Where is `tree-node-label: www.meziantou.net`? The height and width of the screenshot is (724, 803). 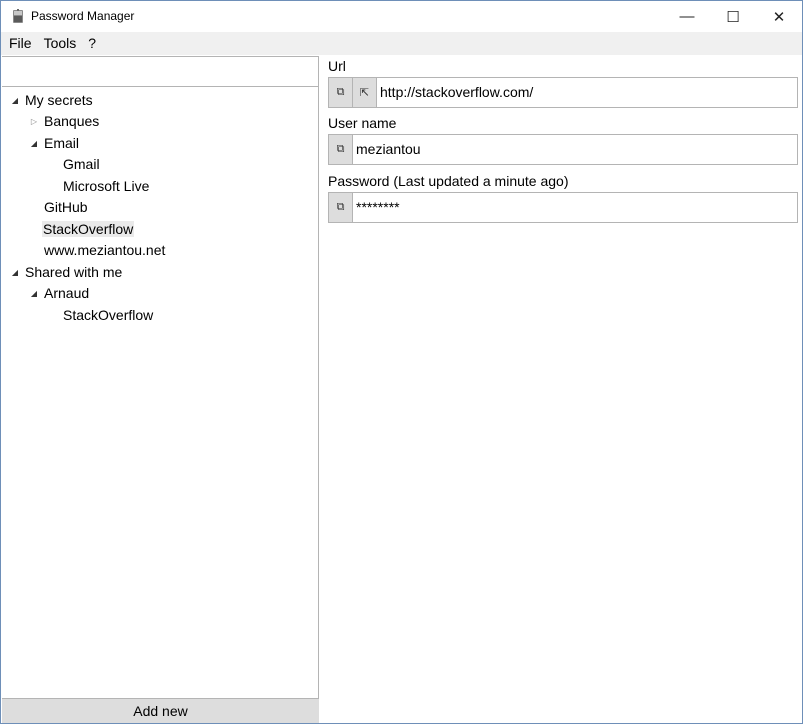 tree-node-label: www.meziantou.net is located at coordinates (105, 250).